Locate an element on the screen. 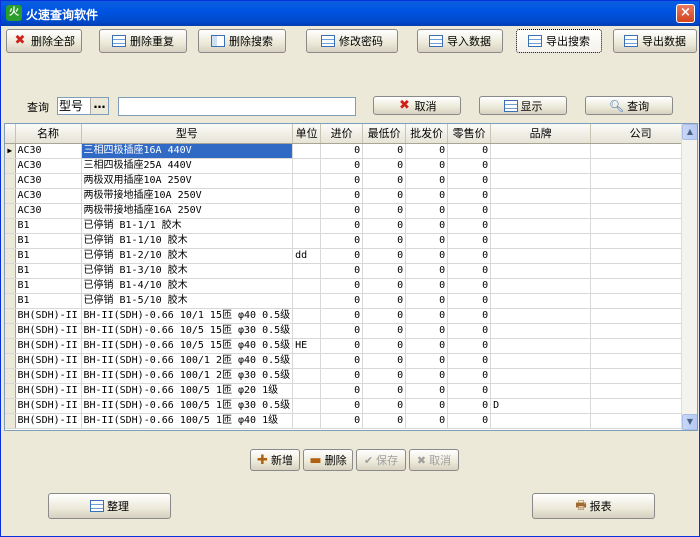  delete-duplicates-button: 删除重复 is located at coordinates (143, 41).